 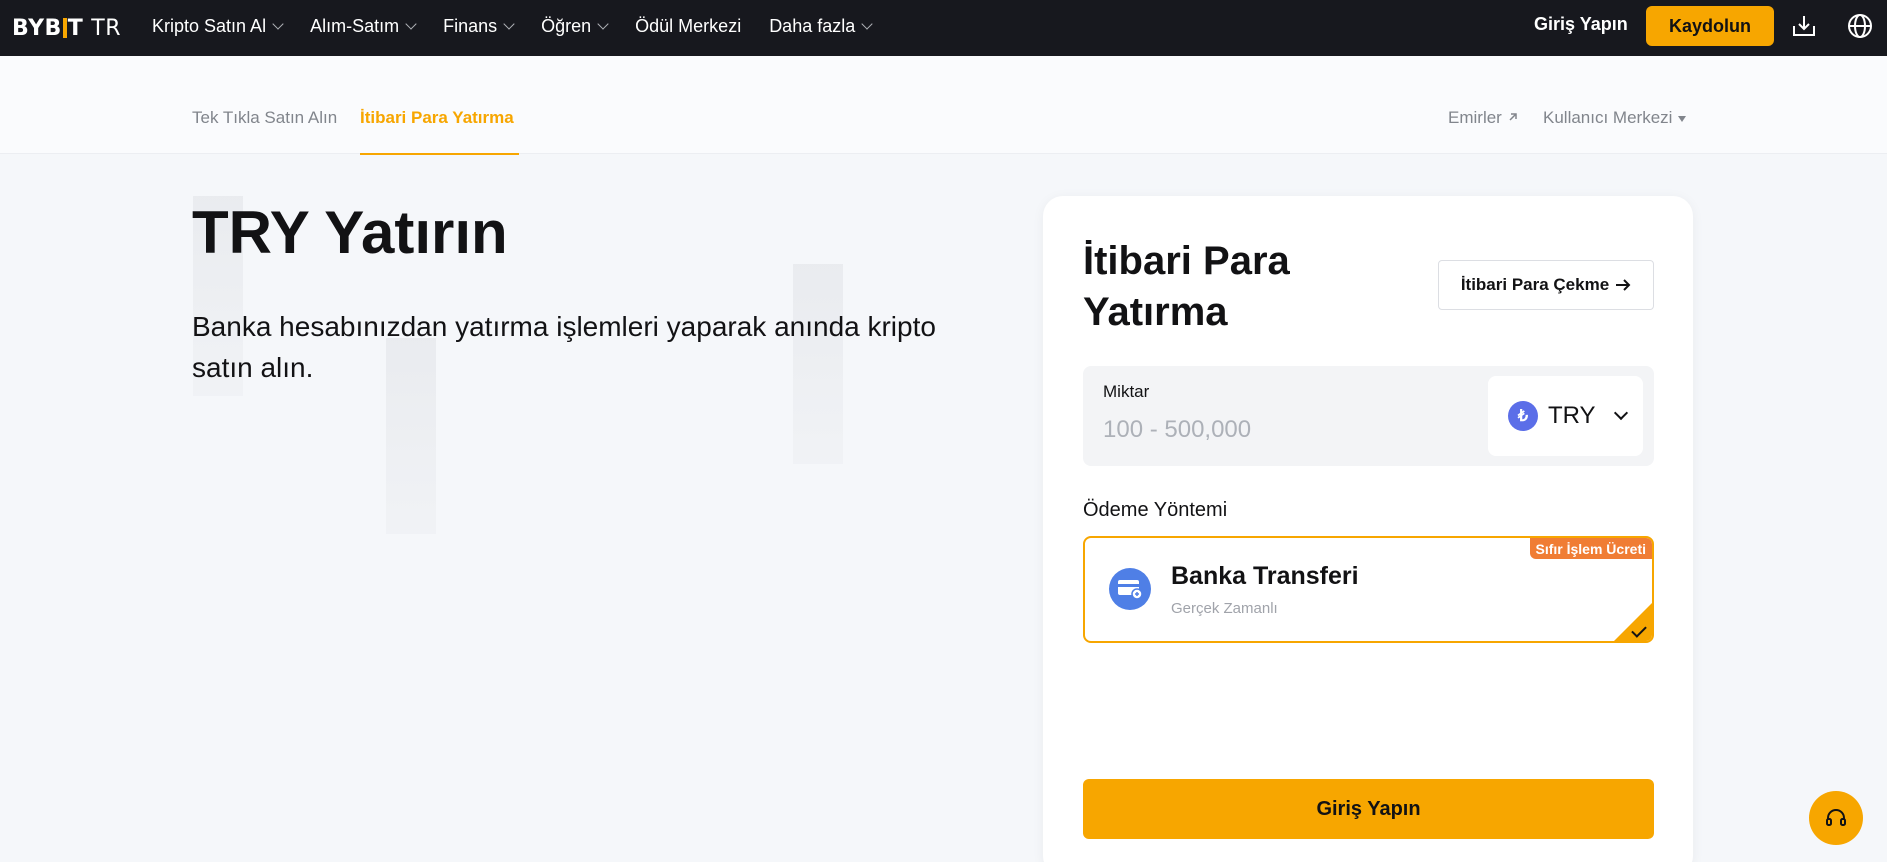 What do you see at coordinates (1572, 415) in the screenshot?
I see `currency-code: TRY` at bounding box center [1572, 415].